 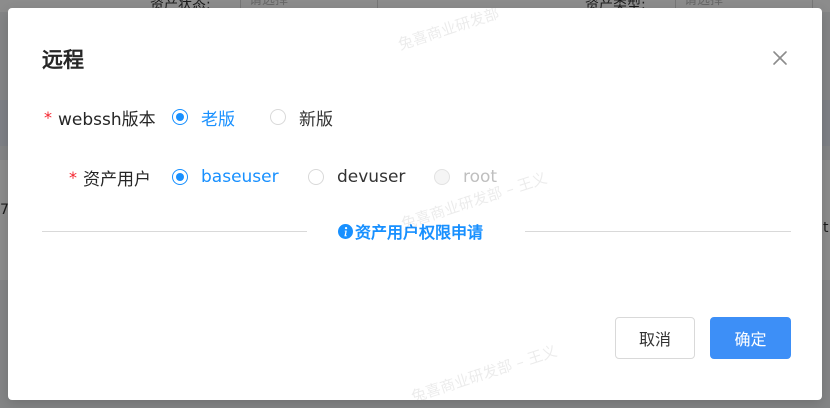 I want to click on form-item-webssh-version: * webssh版本, so click(x=100, y=117).